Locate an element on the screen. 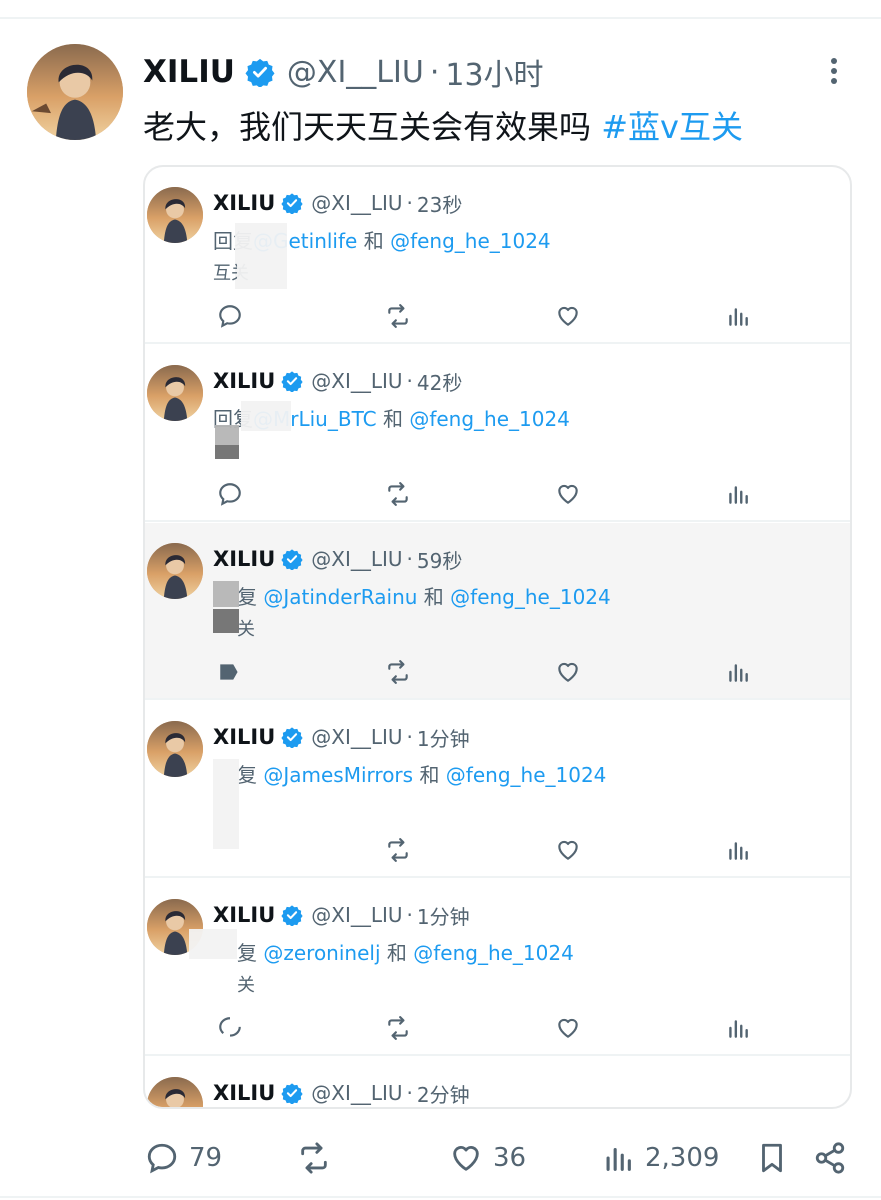  mention-link: @JamesMirrors is located at coordinates (338, 775).